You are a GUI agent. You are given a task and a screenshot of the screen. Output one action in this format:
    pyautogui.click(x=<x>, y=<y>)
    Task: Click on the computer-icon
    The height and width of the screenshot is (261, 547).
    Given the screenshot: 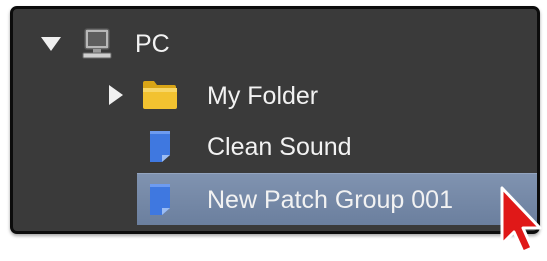 What is the action you would take?
    pyautogui.click(x=98, y=46)
    